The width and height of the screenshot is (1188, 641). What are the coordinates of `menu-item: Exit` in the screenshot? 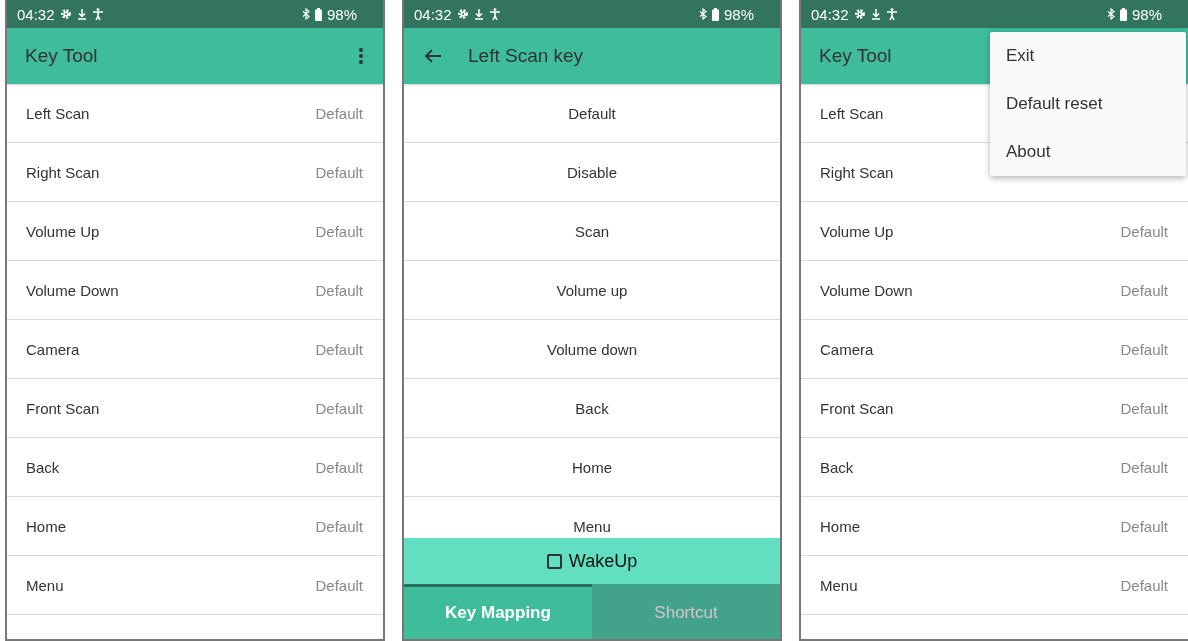 It's located at (1088, 56).